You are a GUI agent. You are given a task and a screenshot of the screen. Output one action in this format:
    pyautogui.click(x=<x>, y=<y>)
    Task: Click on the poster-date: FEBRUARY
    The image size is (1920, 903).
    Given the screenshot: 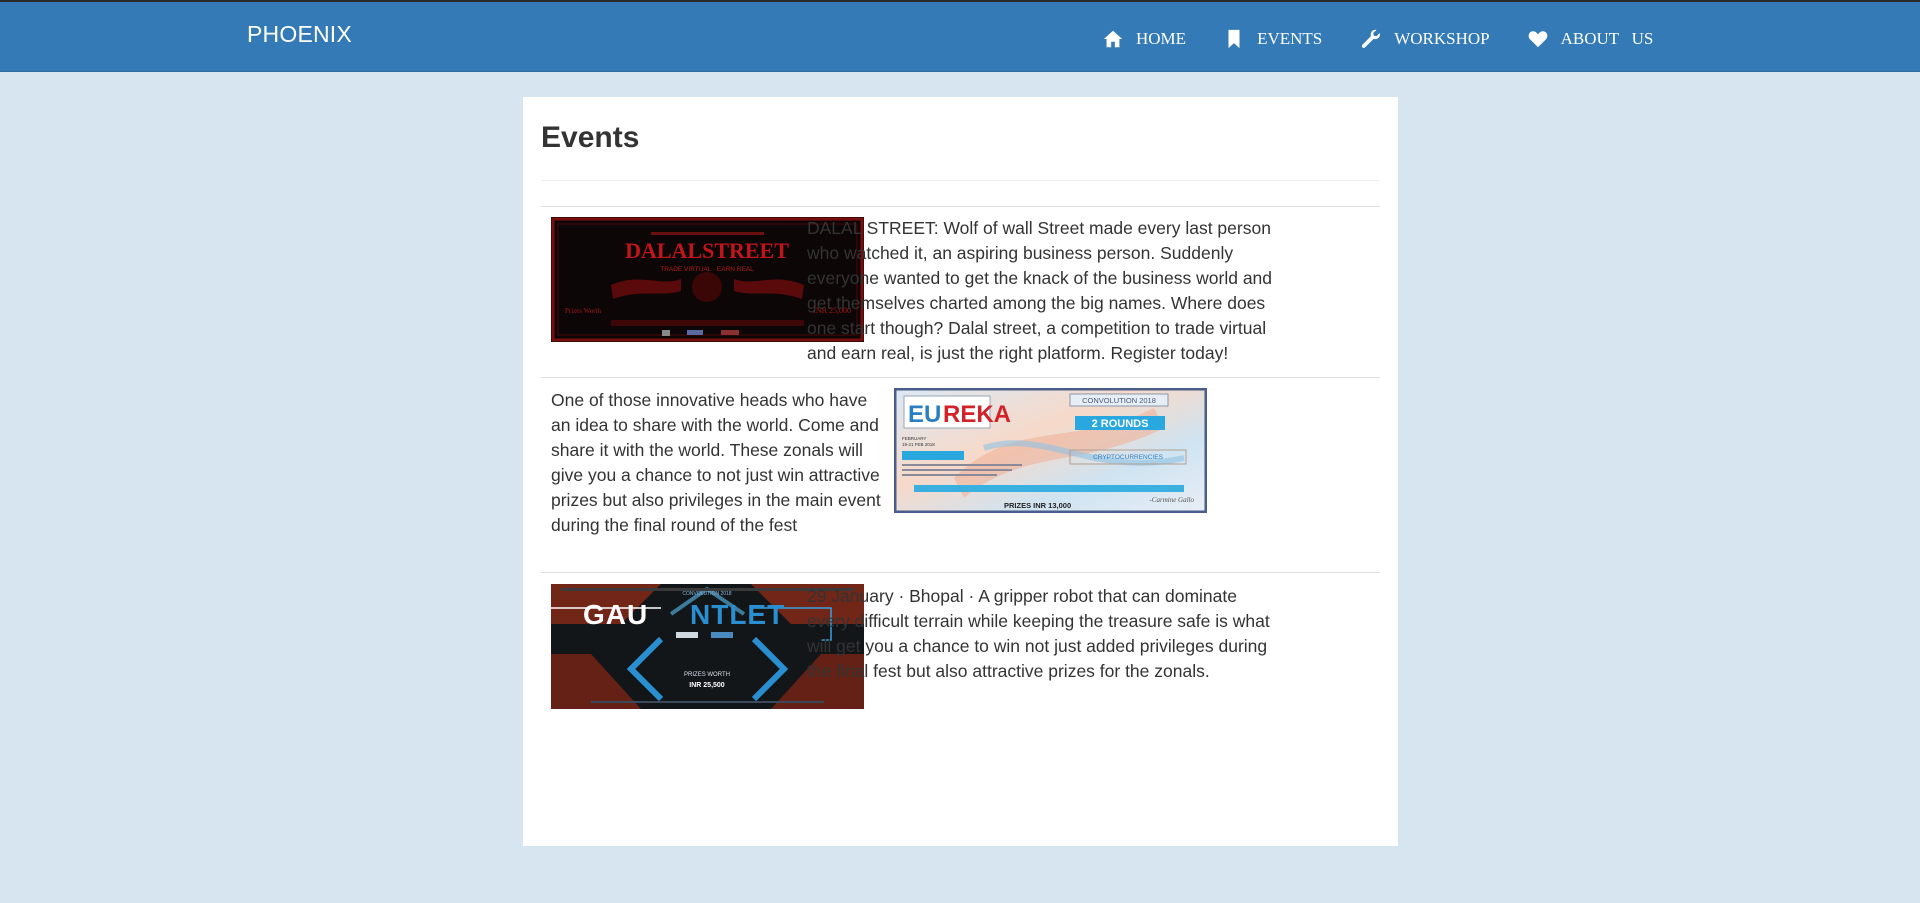 What is the action you would take?
    pyautogui.click(x=914, y=438)
    